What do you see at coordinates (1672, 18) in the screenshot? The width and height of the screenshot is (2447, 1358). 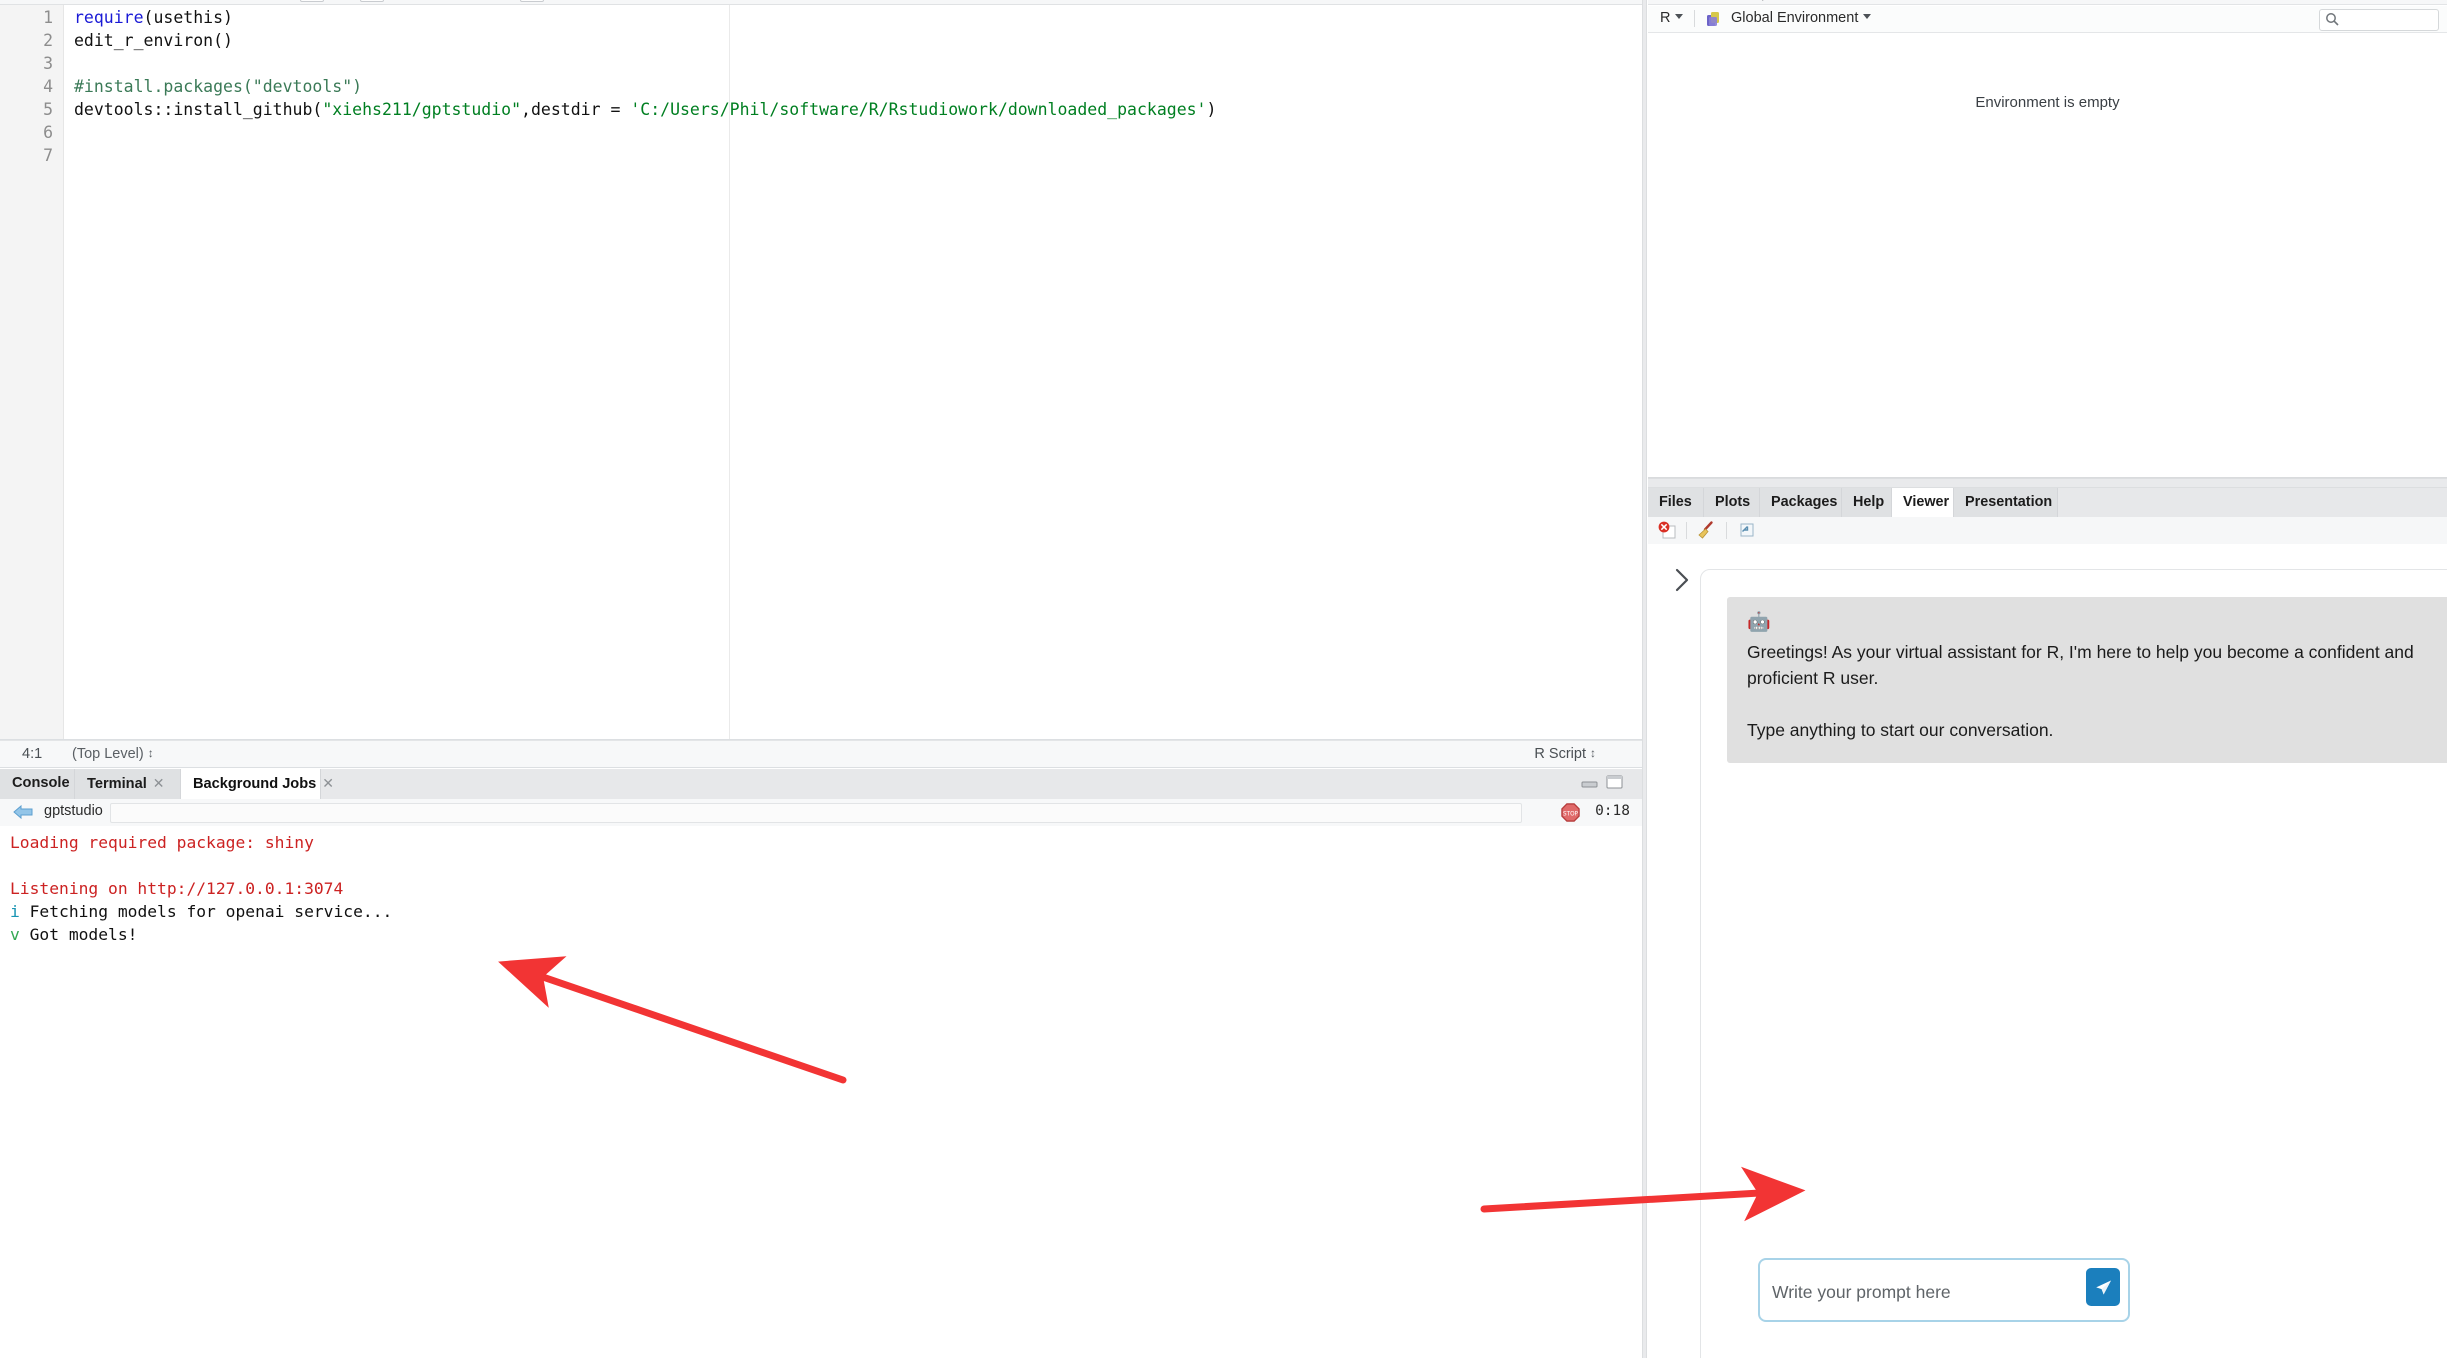 I see `environment-language-selector: R` at bounding box center [1672, 18].